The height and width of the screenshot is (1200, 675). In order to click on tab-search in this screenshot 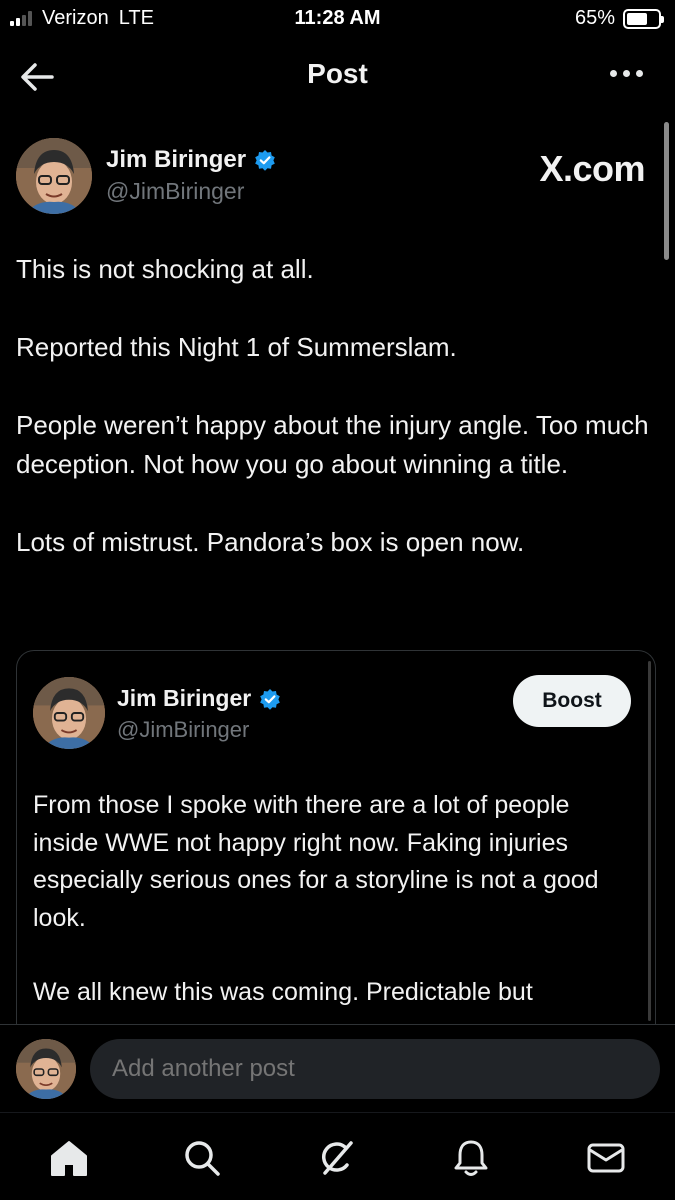, I will do `click(202, 1158)`.